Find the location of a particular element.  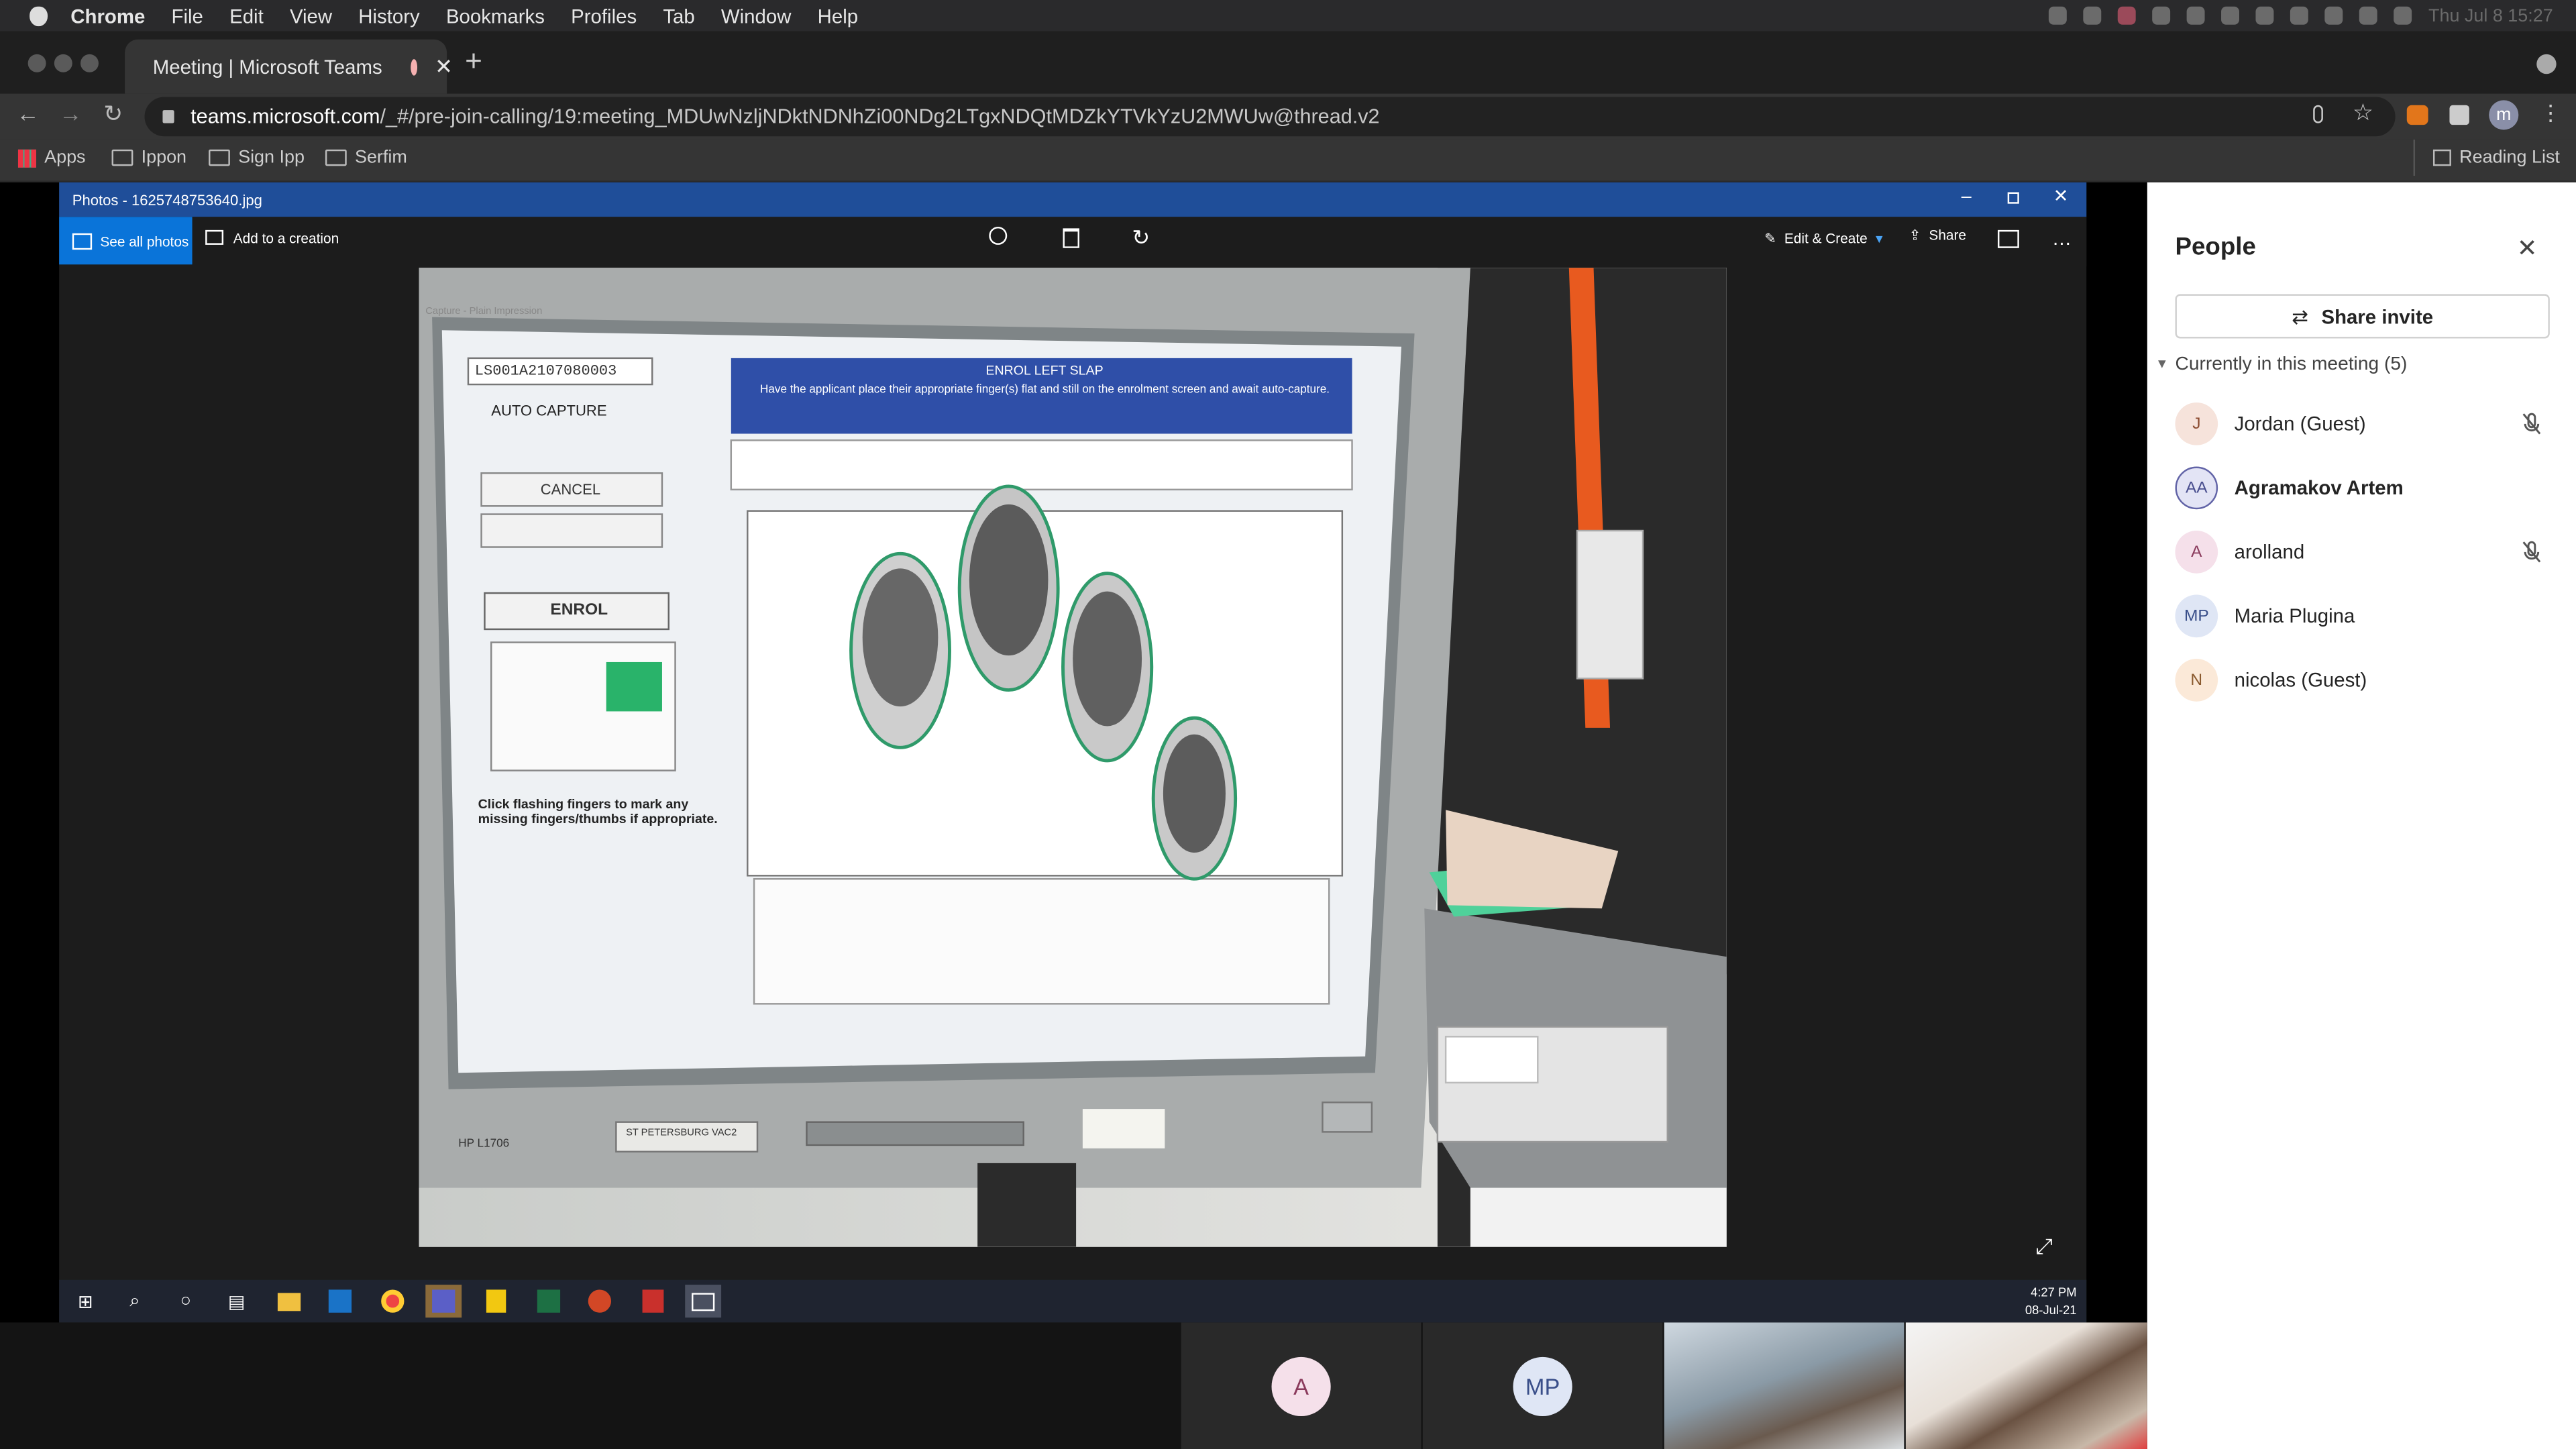

control-center-icon is located at coordinates (2368, 15).